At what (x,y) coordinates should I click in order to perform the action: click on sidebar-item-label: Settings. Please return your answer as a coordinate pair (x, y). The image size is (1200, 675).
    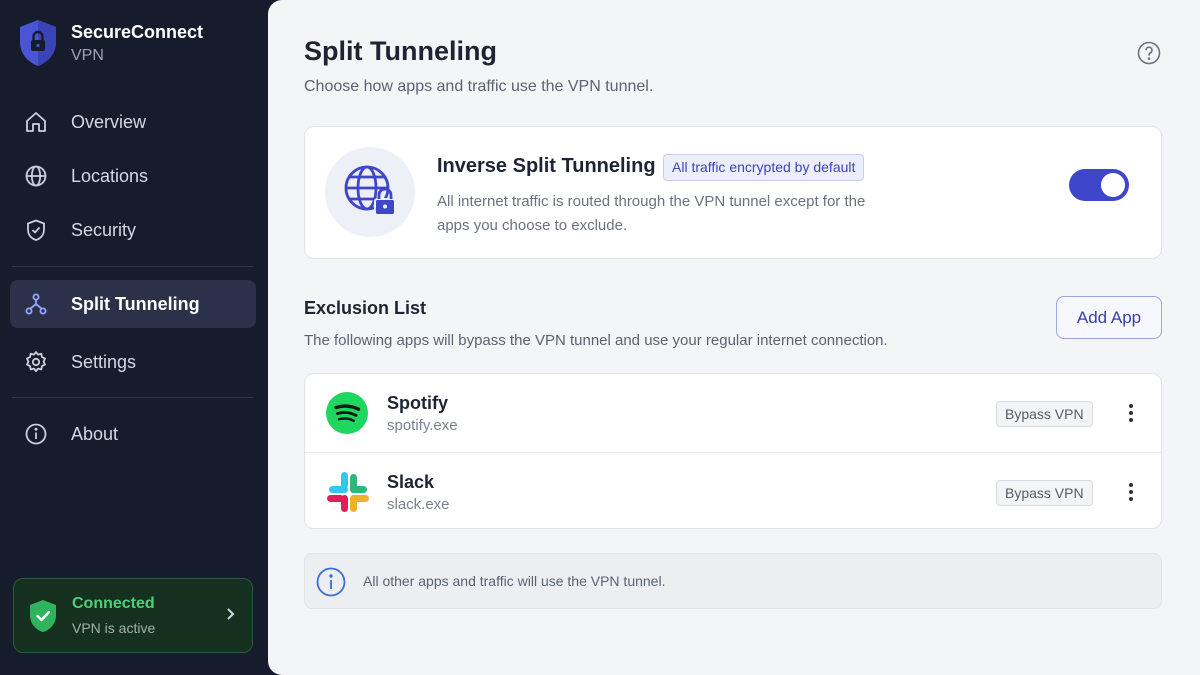
    Looking at the image, I should click on (104, 361).